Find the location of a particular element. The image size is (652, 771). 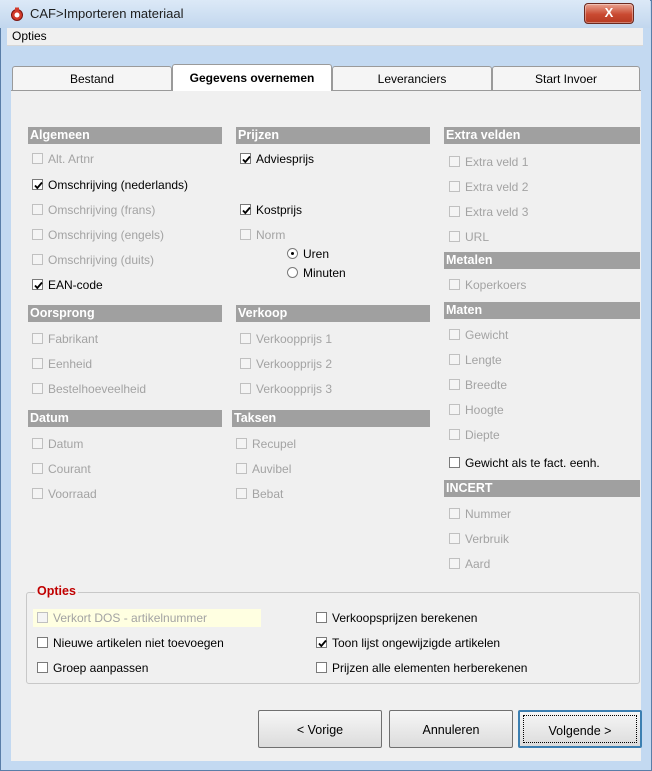

checkbox-label: Datum is located at coordinates (66, 444).